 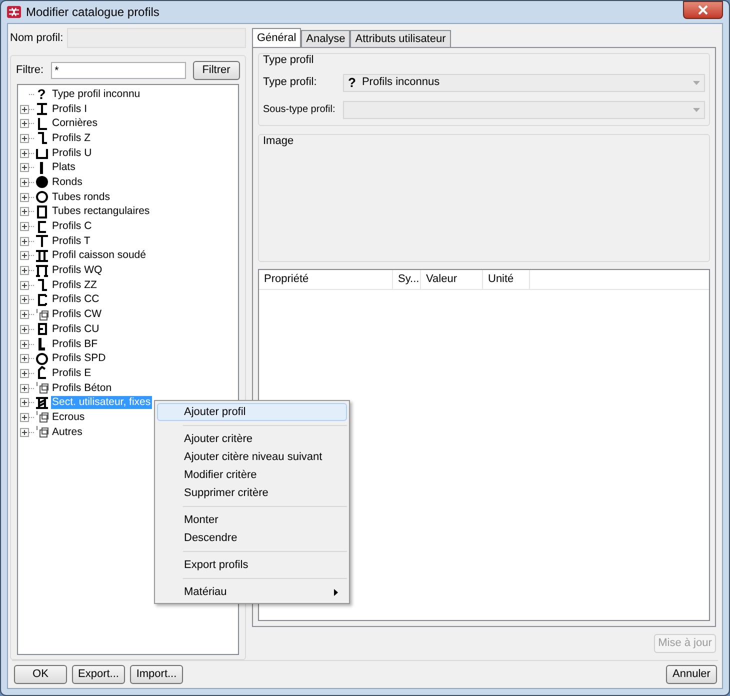 I want to click on menu-item: Ajouter citère niveau suivant, so click(x=252, y=457).